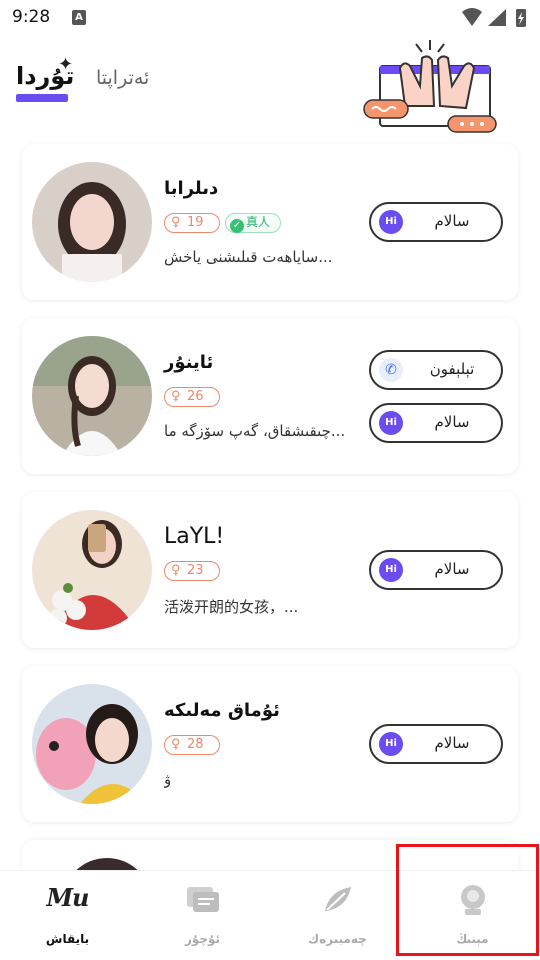 Image resolution: width=540 pixels, height=960 pixels. I want to click on status-bar: 9:28 A, so click(270, 18).